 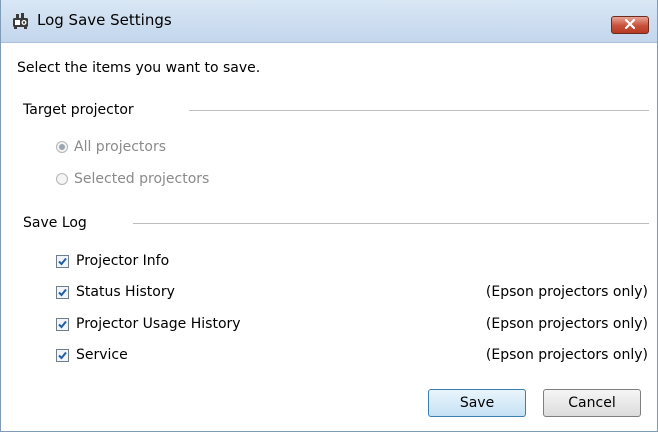 I want to click on checkbox-box-projector-usage-history, so click(x=62, y=324).